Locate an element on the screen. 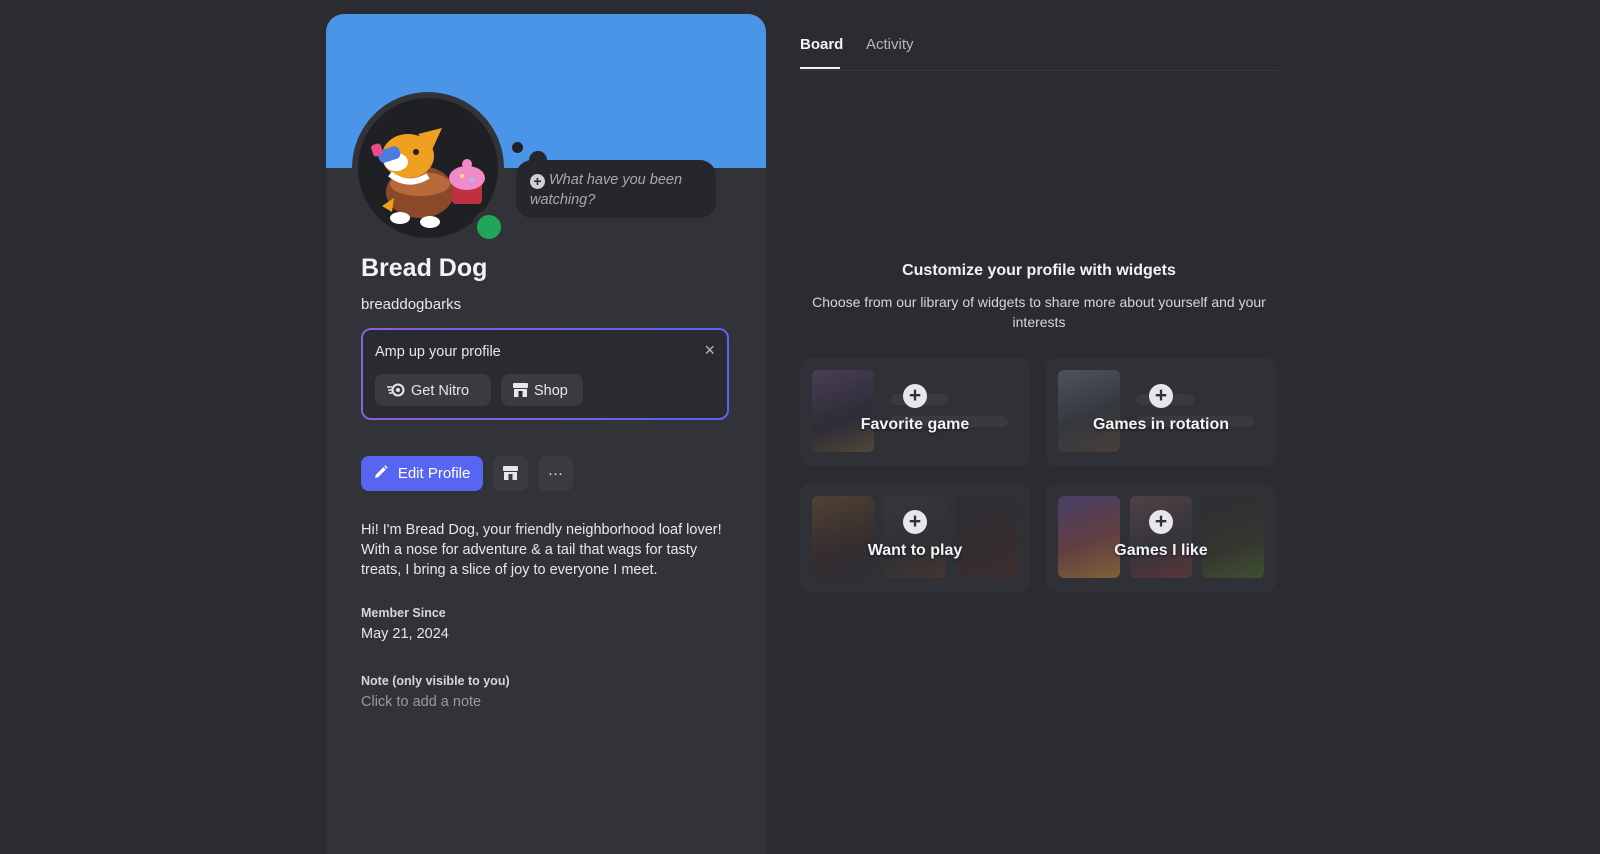 The width and height of the screenshot is (1600, 854). note-label: Note (only visible to you) is located at coordinates (435, 681).